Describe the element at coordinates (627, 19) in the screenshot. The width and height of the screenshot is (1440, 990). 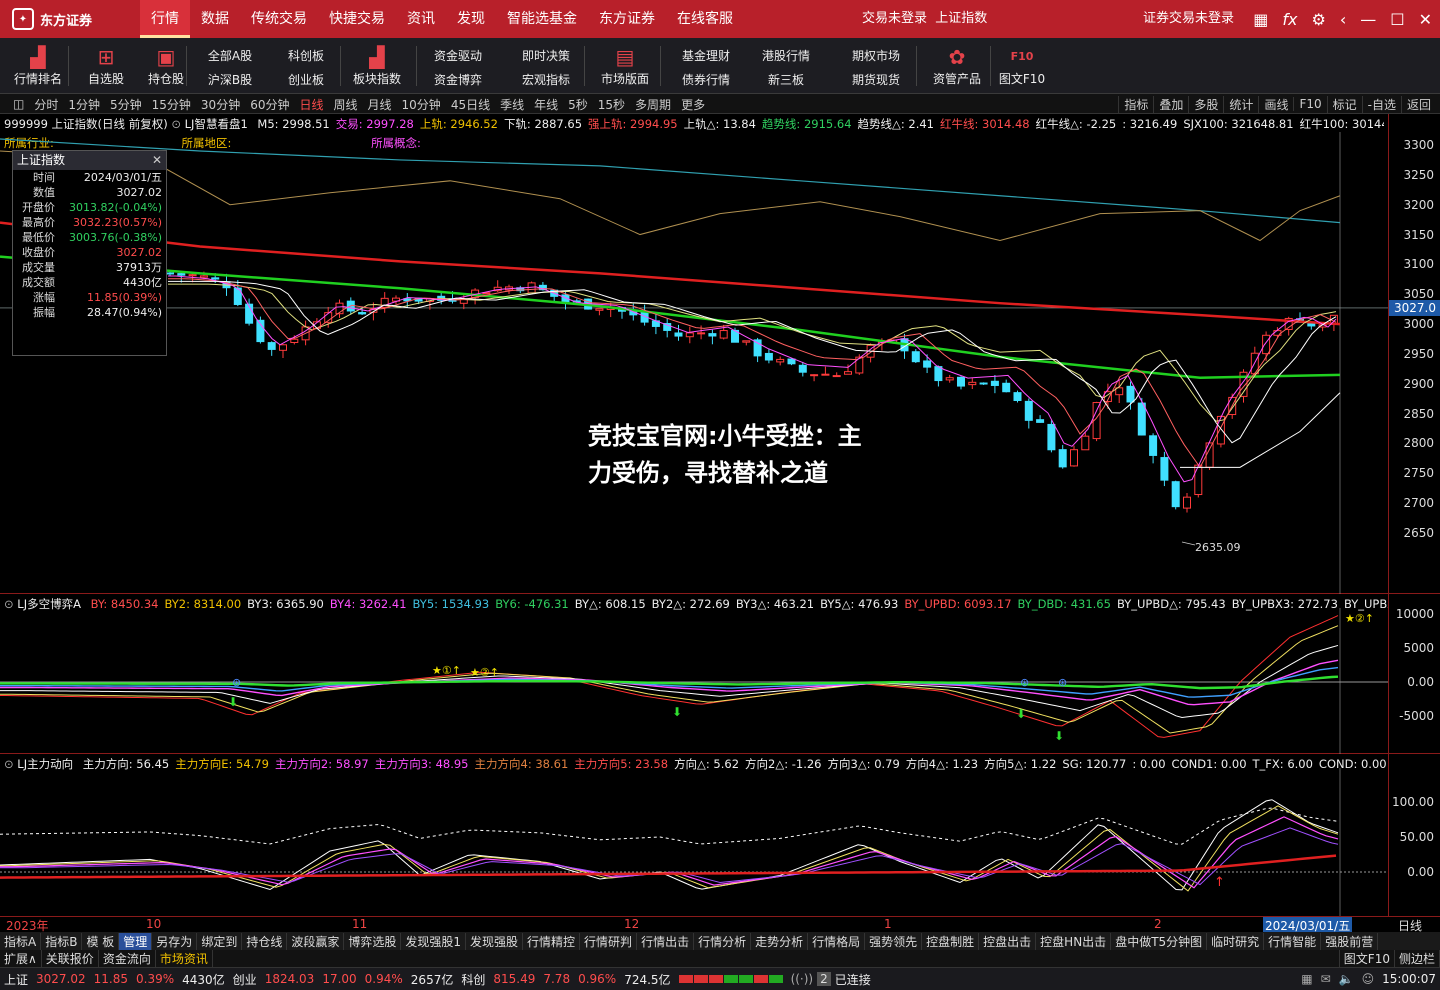
I see `menu-7: 东方证券` at that location.